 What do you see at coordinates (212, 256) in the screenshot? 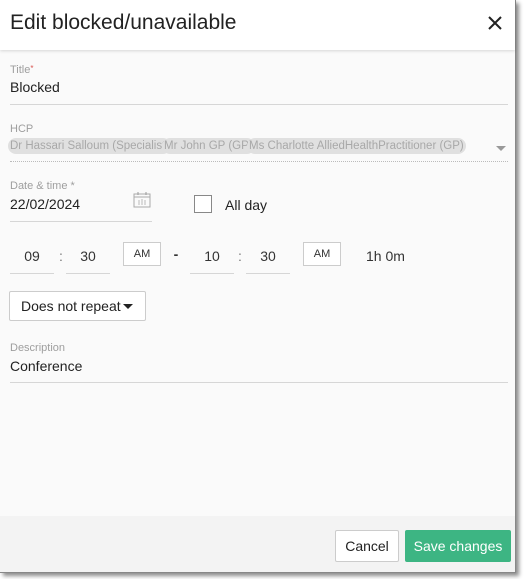
I see `end-hour-input: 10` at bounding box center [212, 256].